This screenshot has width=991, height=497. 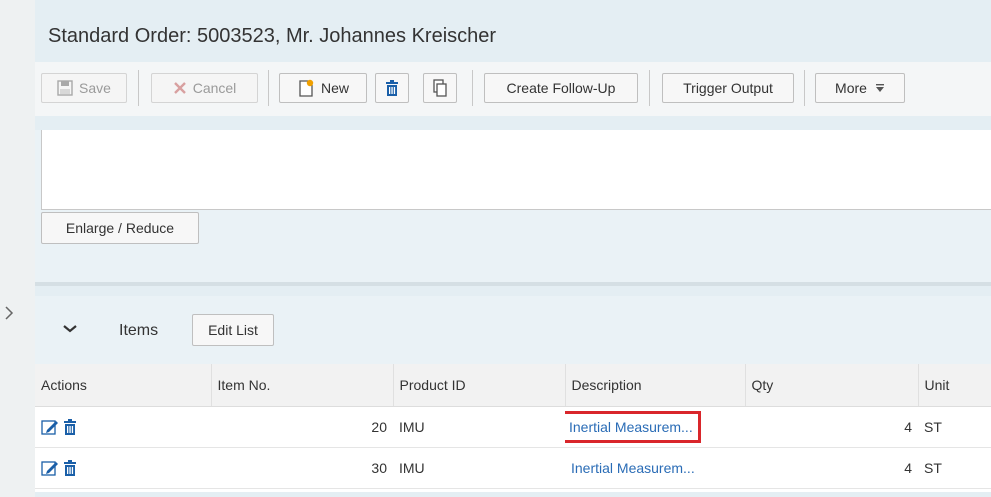 I want to click on table-row: 20 IMU Inertial Measurem... 4 ST, so click(x=513, y=427).